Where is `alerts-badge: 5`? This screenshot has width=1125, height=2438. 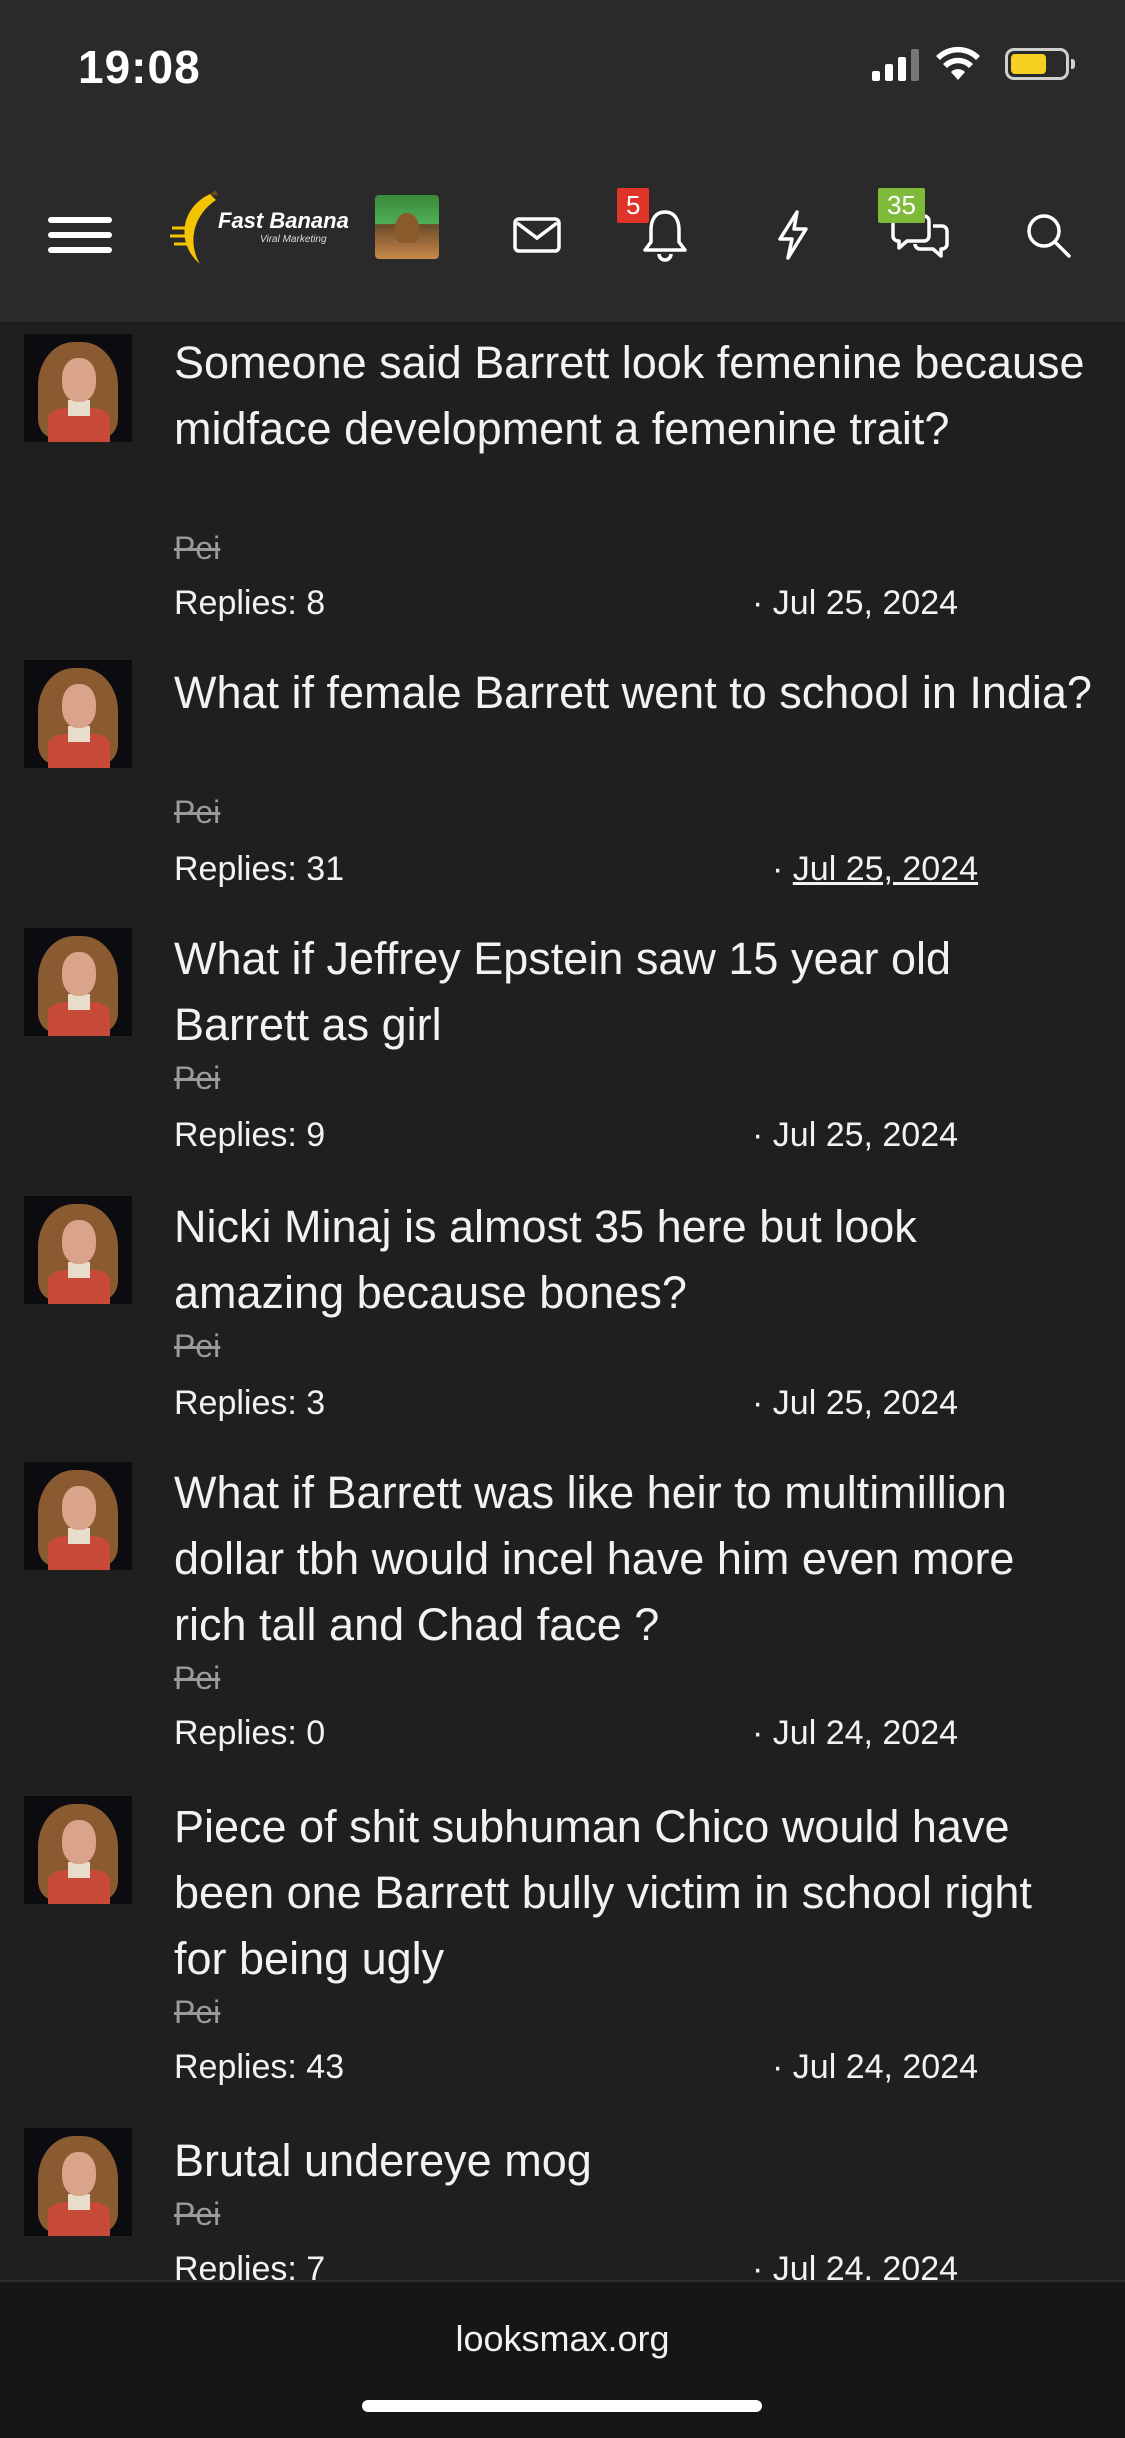
alerts-badge: 5 is located at coordinates (633, 205).